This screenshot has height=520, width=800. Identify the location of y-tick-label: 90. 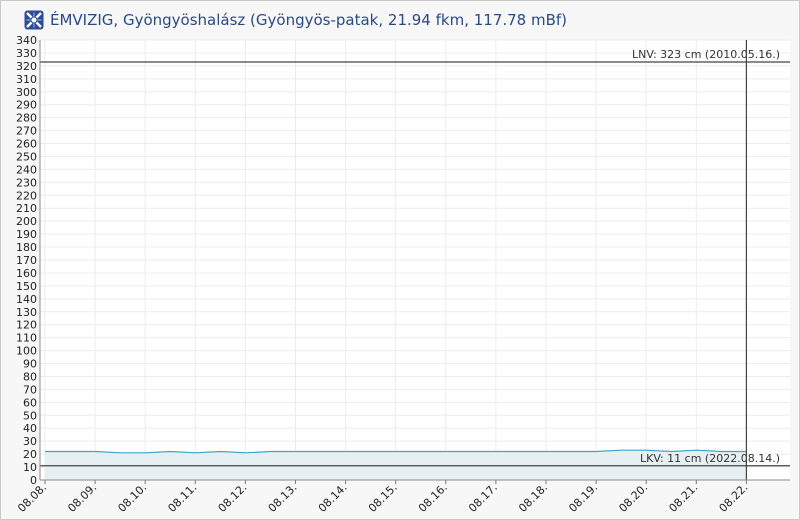
(30, 364).